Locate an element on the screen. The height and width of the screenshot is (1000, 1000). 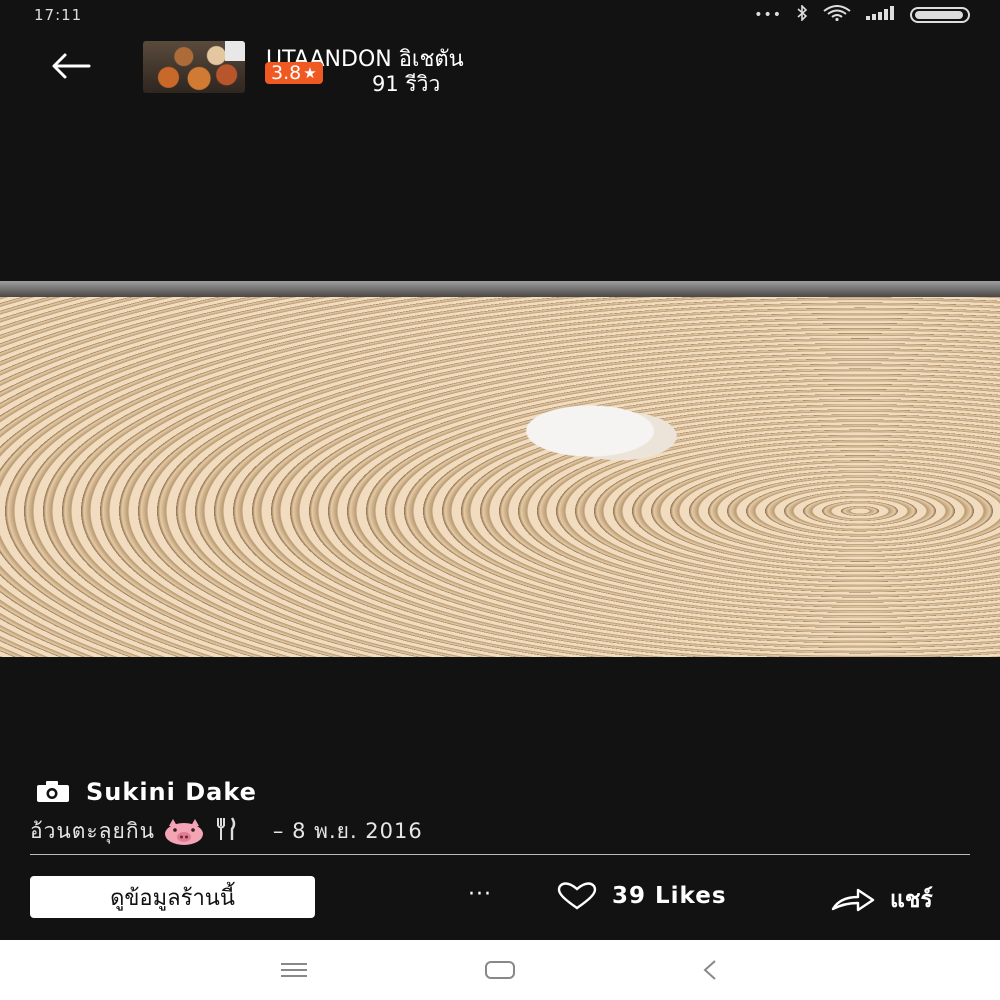
action-bar: ดูข้อมูลร้านนี้ ··· 39 Likes แชร์ is located at coordinates (500, 900).